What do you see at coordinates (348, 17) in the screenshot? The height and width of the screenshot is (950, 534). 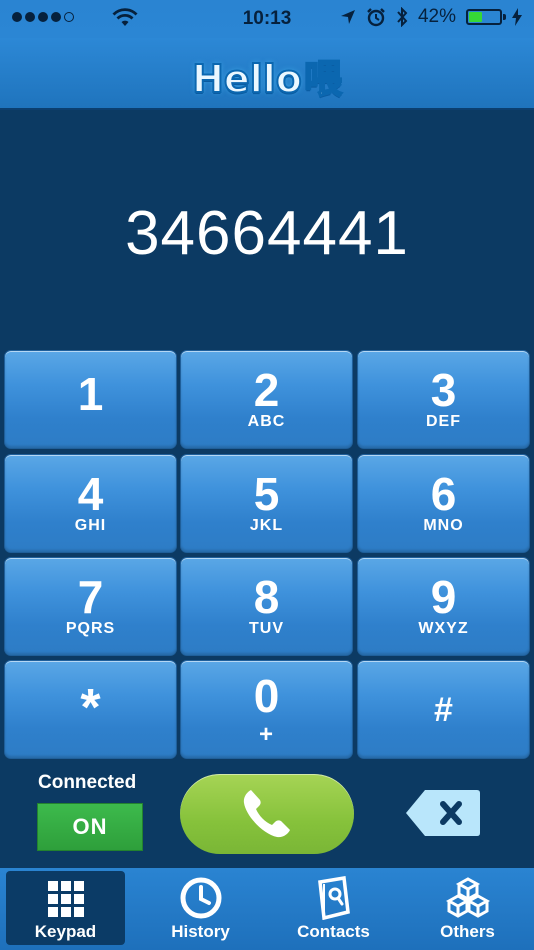 I see `location-arrow-icon` at bounding box center [348, 17].